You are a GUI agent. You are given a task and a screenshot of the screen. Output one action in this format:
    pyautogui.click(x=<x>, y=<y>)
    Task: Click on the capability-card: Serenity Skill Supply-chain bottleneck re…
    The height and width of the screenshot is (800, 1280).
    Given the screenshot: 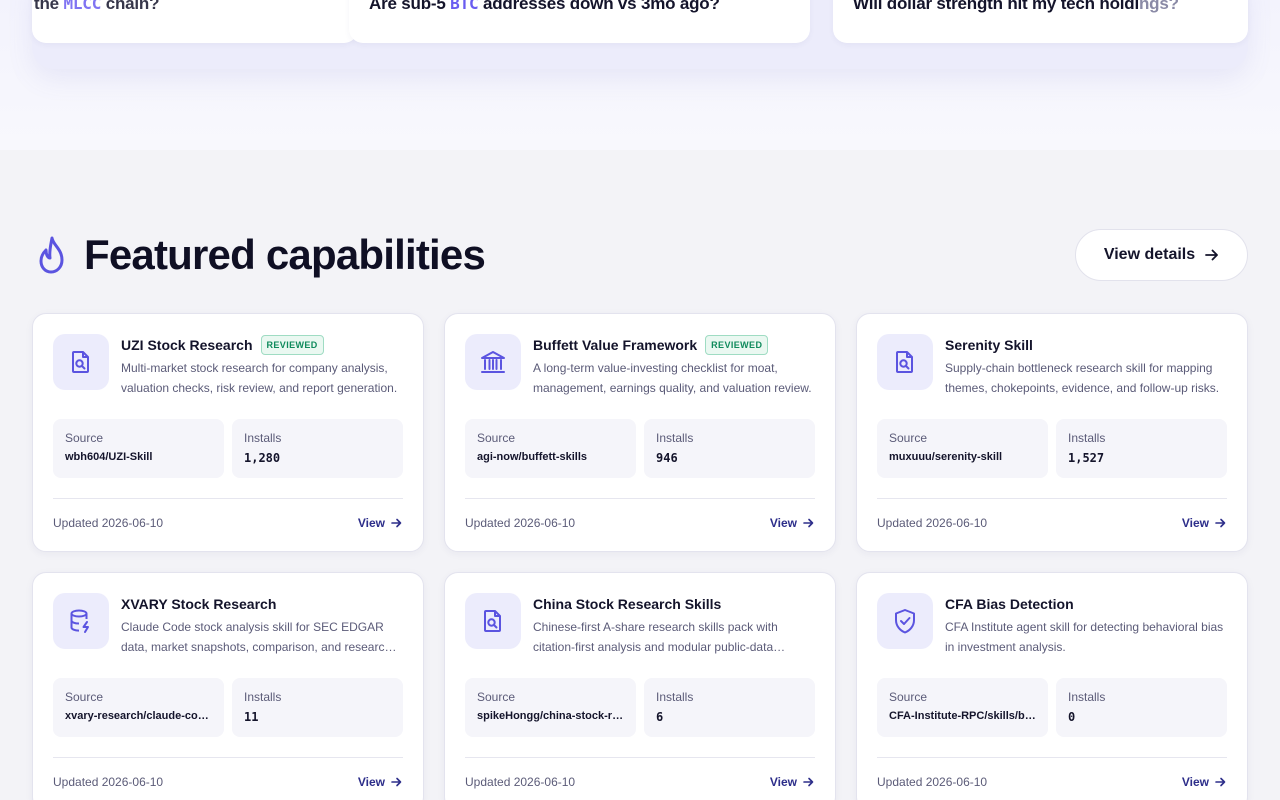 What is the action you would take?
    pyautogui.click(x=1052, y=432)
    